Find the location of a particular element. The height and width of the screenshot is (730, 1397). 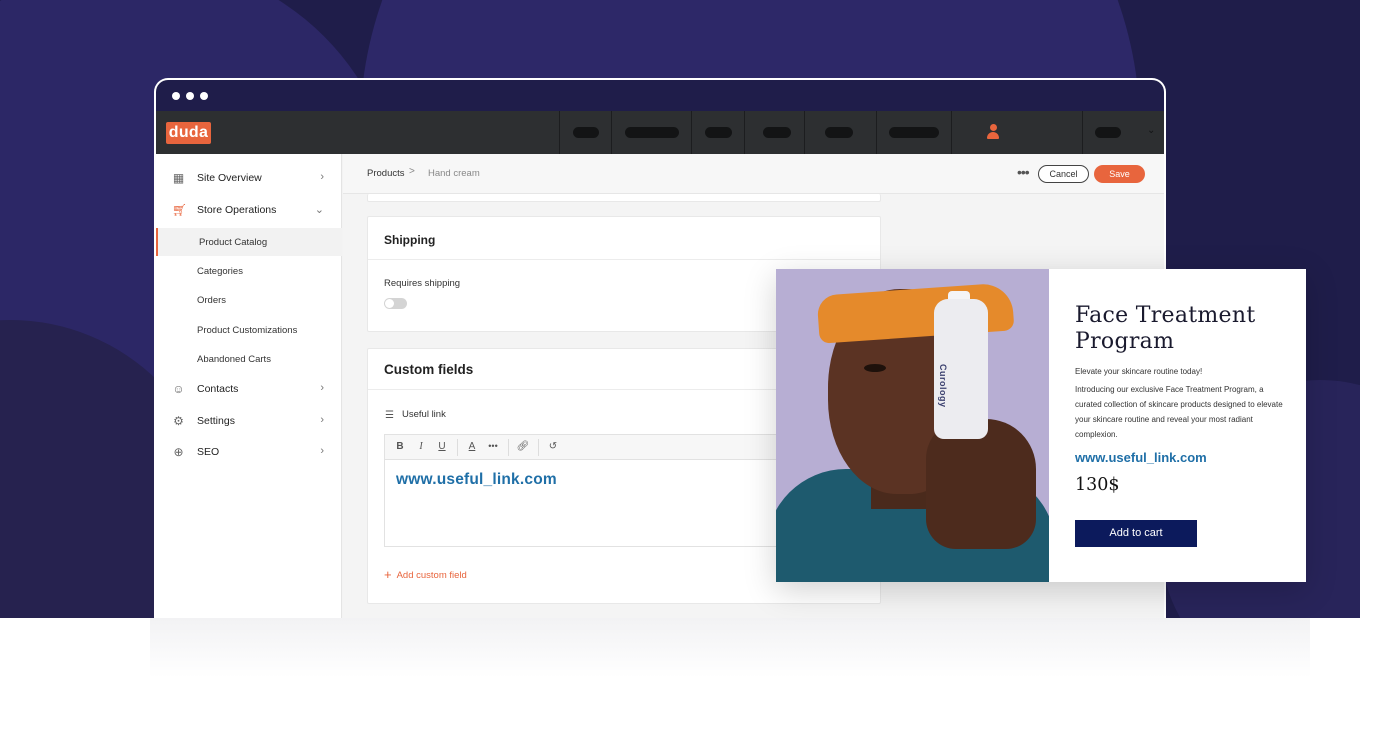

product-link: www.useful_link.com is located at coordinates (1141, 457).